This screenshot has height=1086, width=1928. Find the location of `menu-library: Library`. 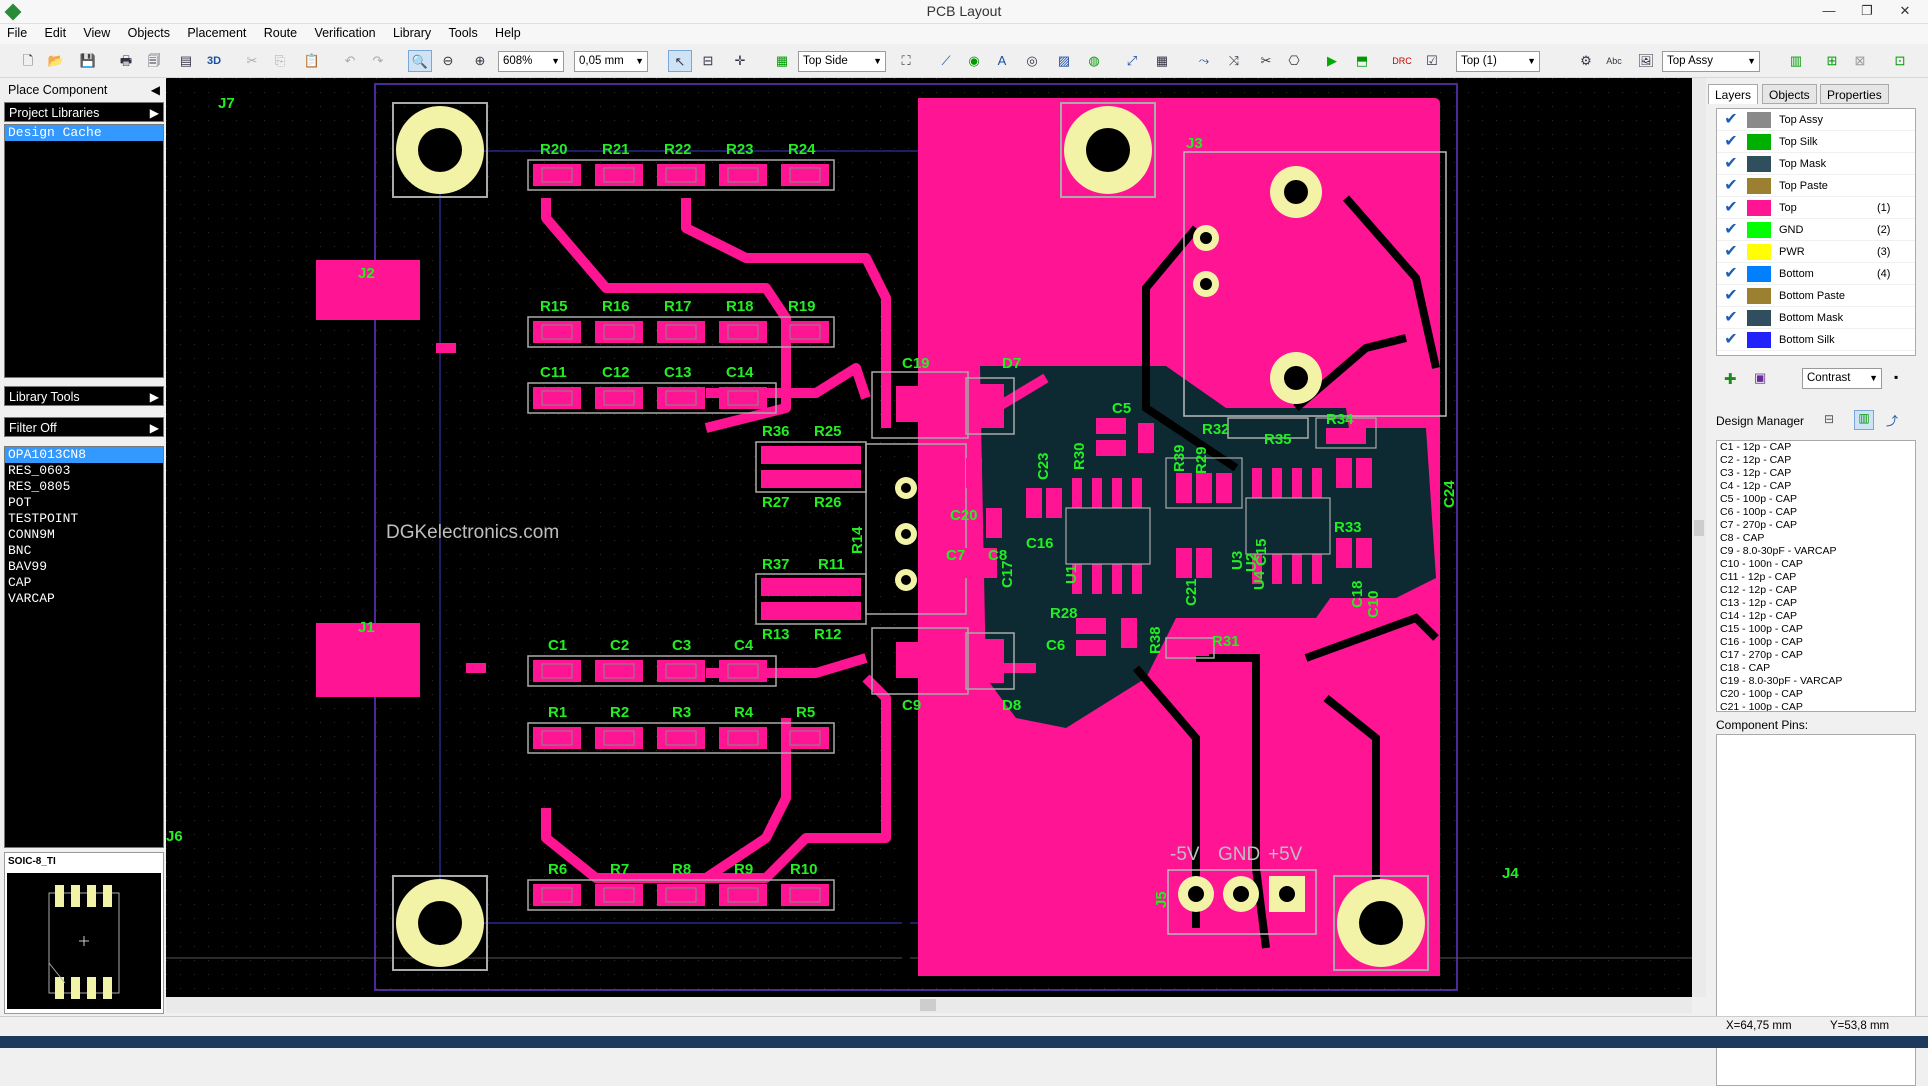

menu-library: Library is located at coordinates (412, 32).